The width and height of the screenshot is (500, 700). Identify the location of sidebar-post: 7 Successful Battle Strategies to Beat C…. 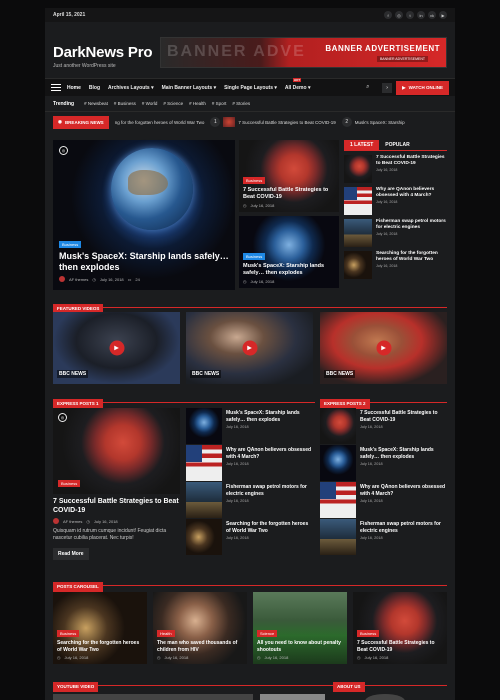
(395, 169).